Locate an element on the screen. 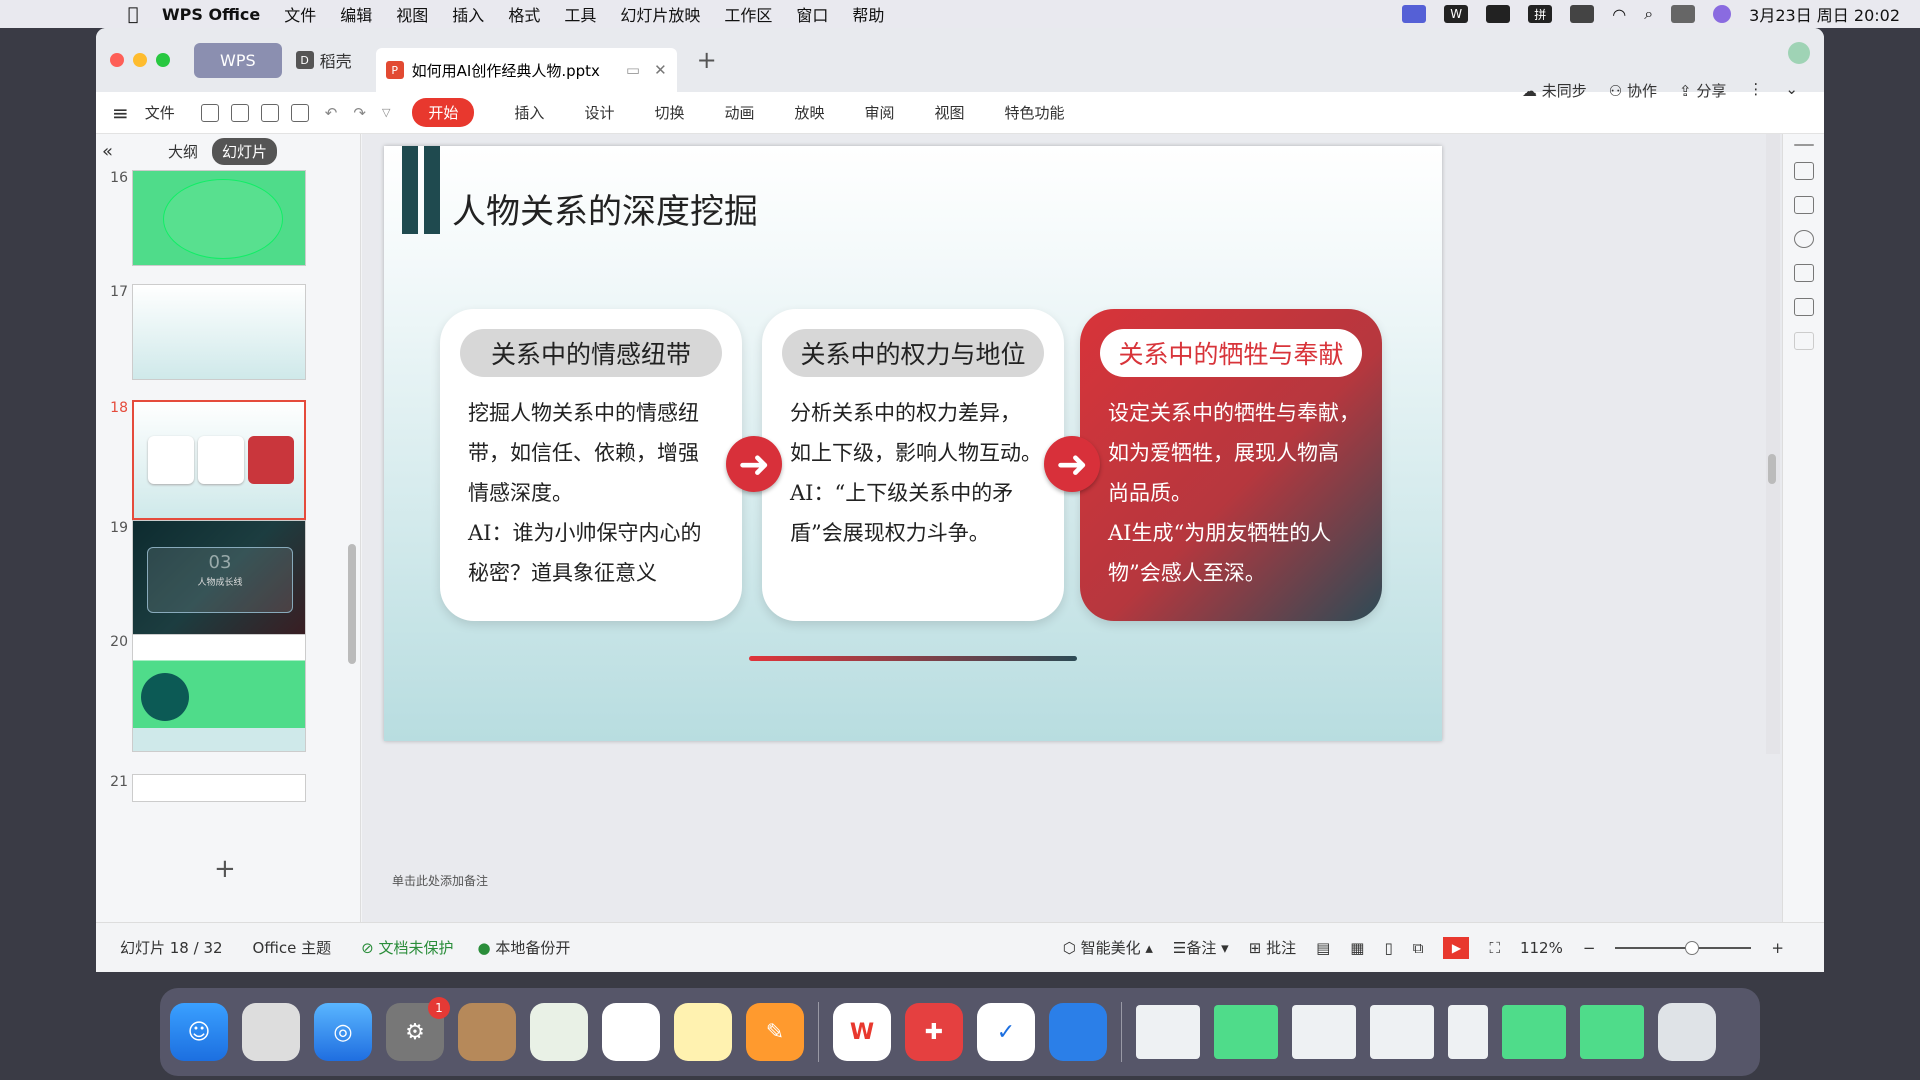 The image size is (1920, 1080). tab-start: 开始 is located at coordinates (443, 112).